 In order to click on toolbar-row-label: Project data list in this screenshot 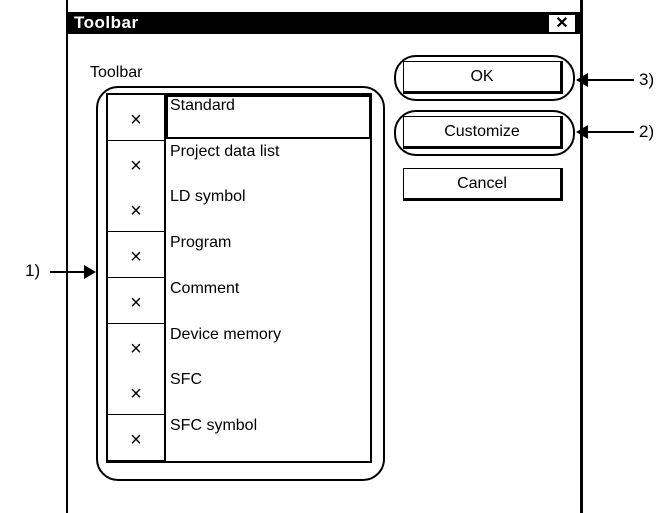, I will do `click(225, 151)`.